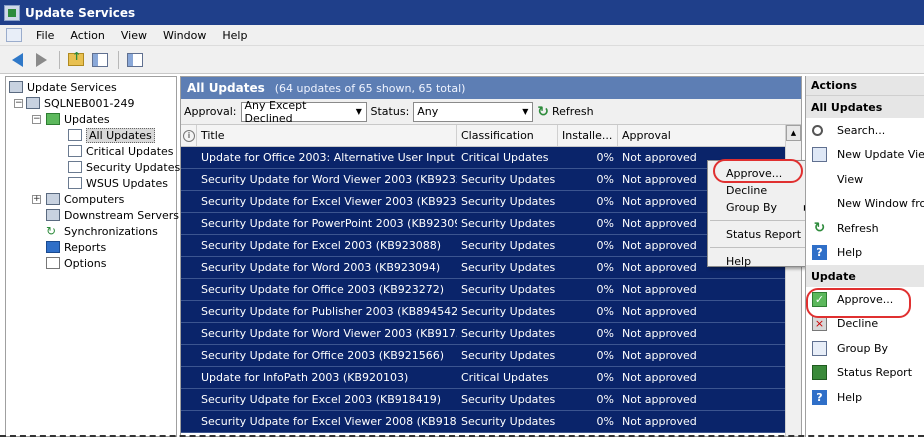  Describe the element at coordinates (92, 215) in the screenshot. I see `tree-item-downstream-servers: Downstream Servers` at that location.